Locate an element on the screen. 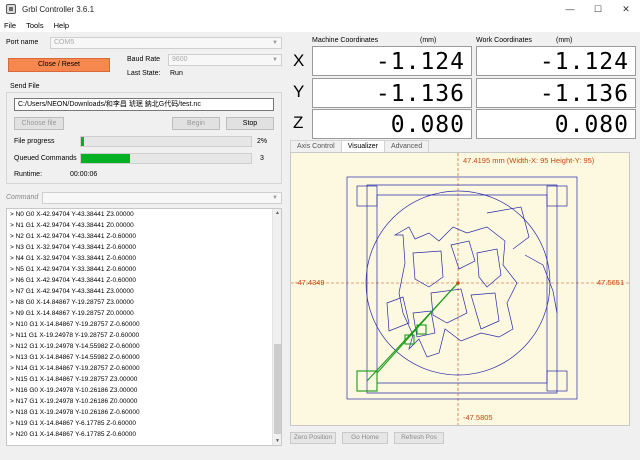 The image size is (640, 460). file-progress-fill is located at coordinates (83, 141).